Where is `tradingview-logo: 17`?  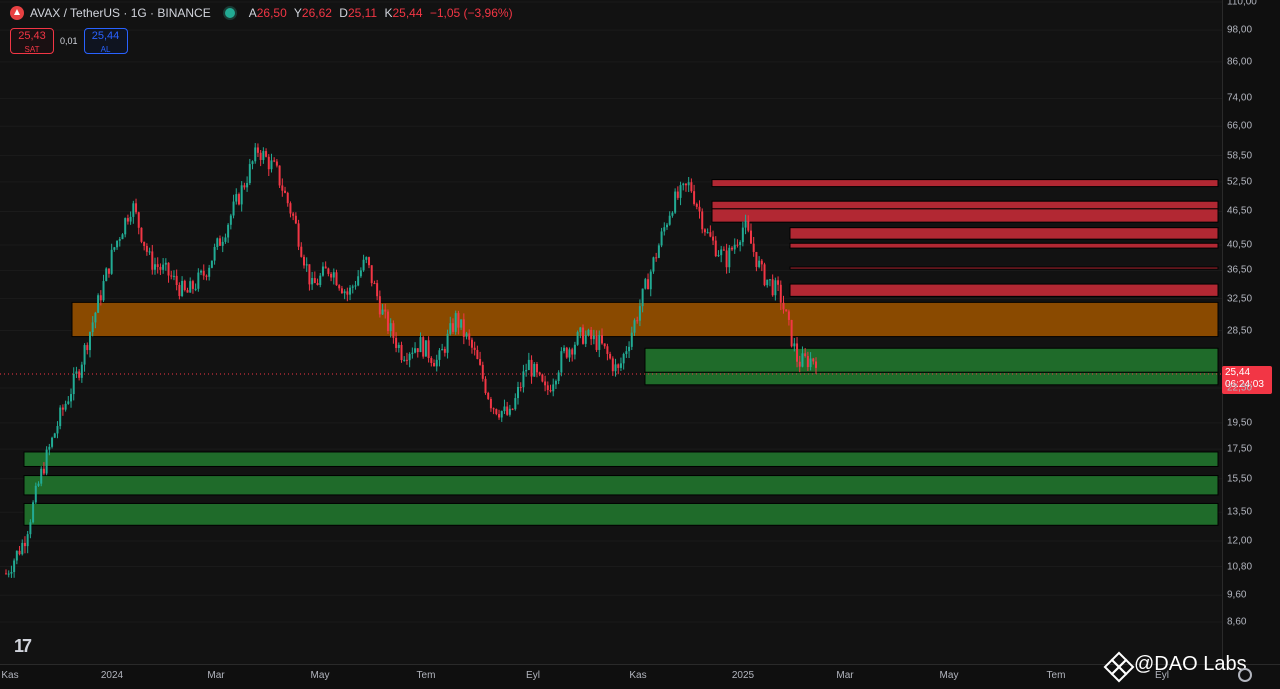
tradingview-logo: 17 is located at coordinates (23, 646).